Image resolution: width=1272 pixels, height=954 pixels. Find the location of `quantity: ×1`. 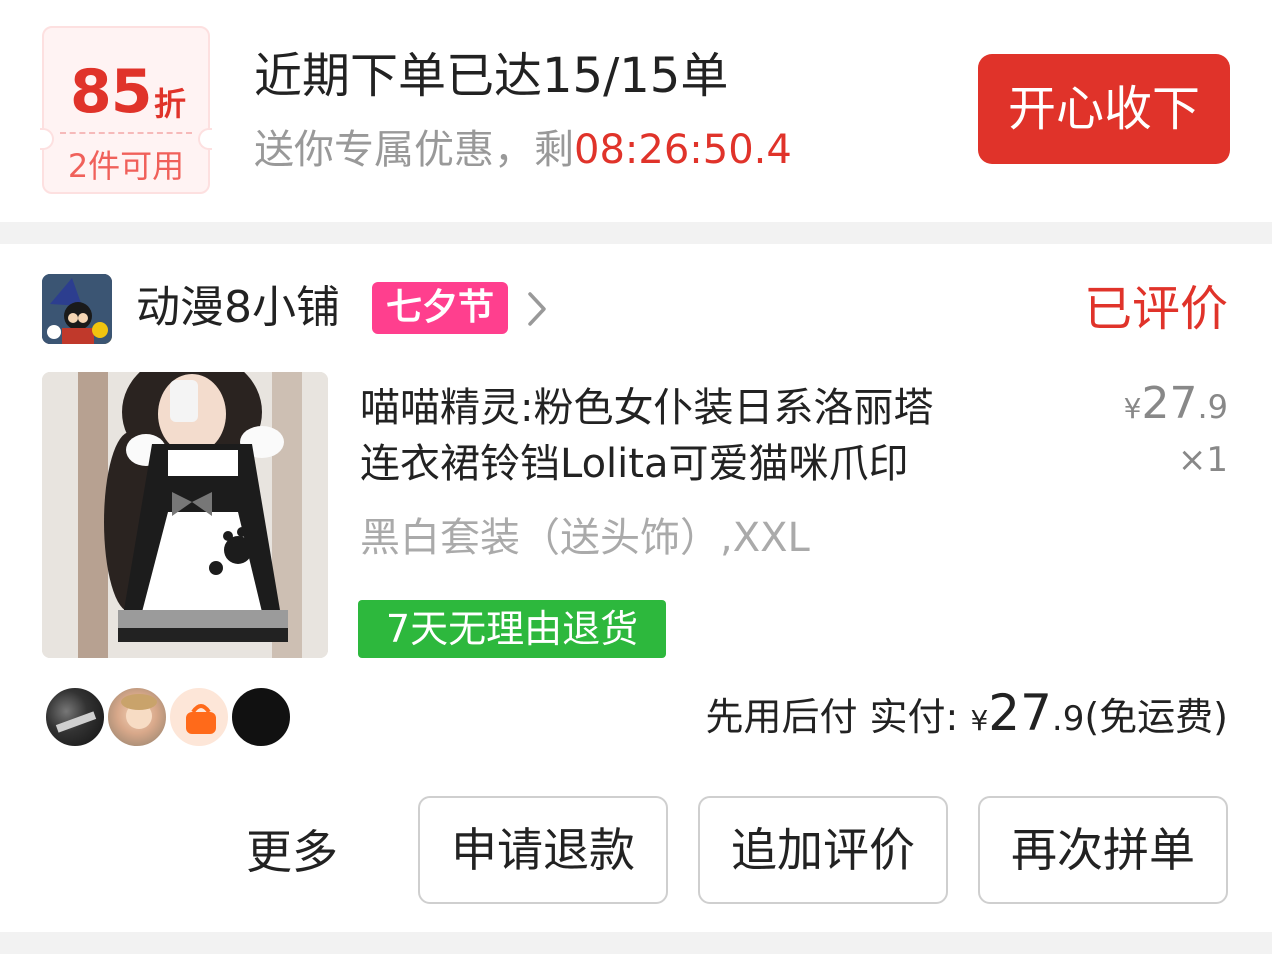

quantity: ×1 is located at coordinates (1202, 460).